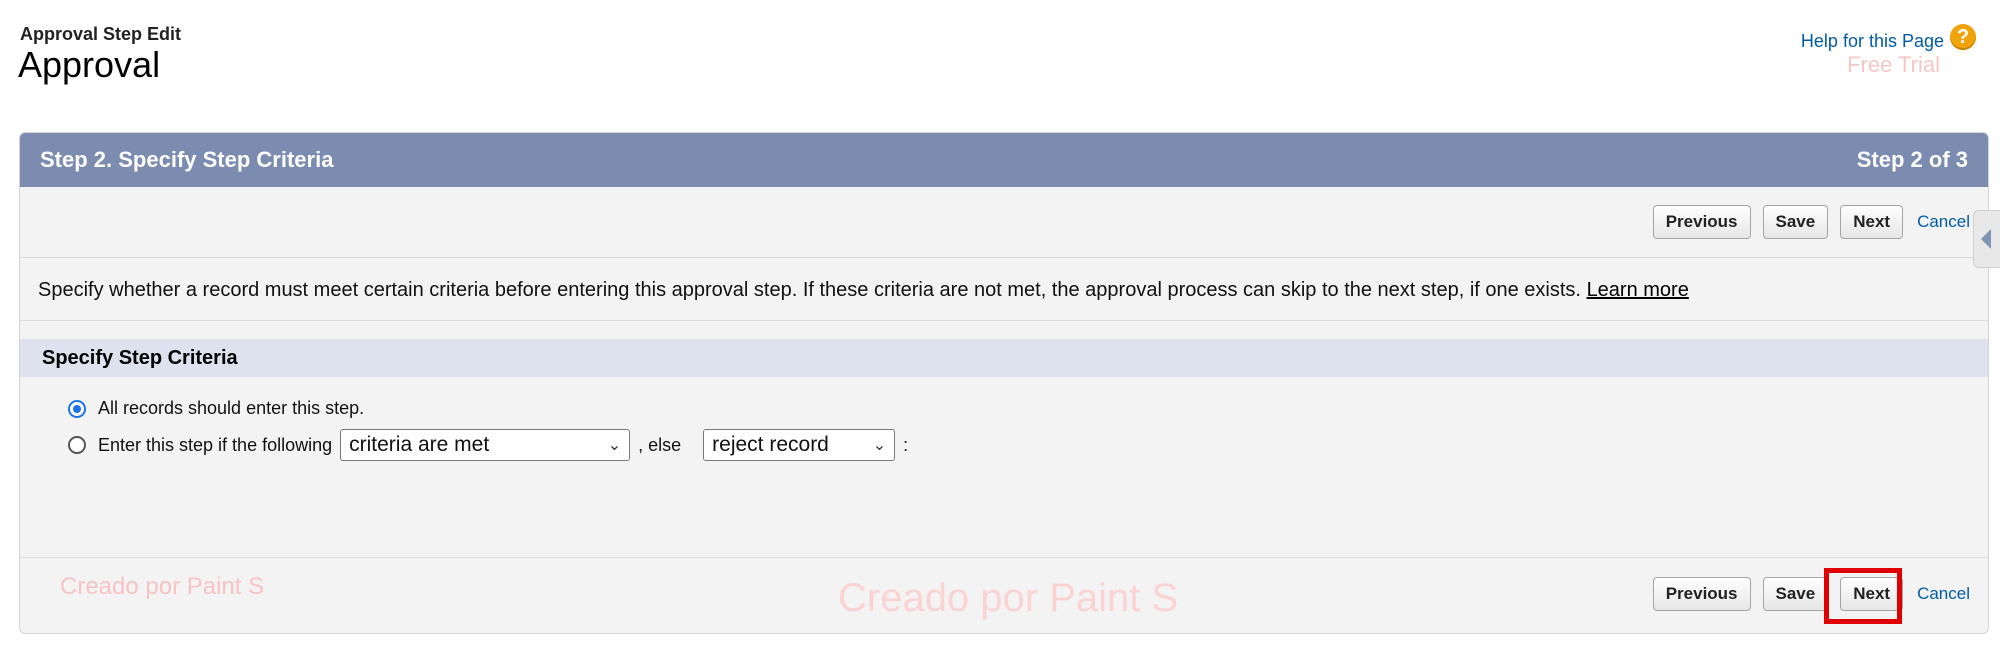 Image resolution: width=2000 pixels, height=651 pixels. I want to click on section-header: Specify Step Criteria, so click(1004, 358).